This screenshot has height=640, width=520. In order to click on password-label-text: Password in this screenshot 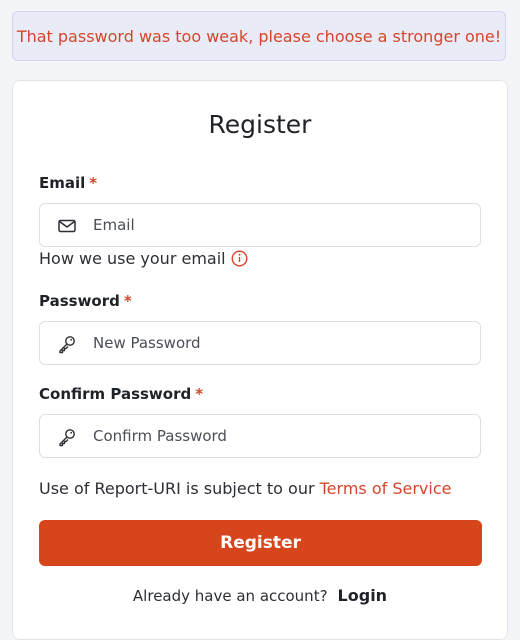, I will do `click(79, 301)`.